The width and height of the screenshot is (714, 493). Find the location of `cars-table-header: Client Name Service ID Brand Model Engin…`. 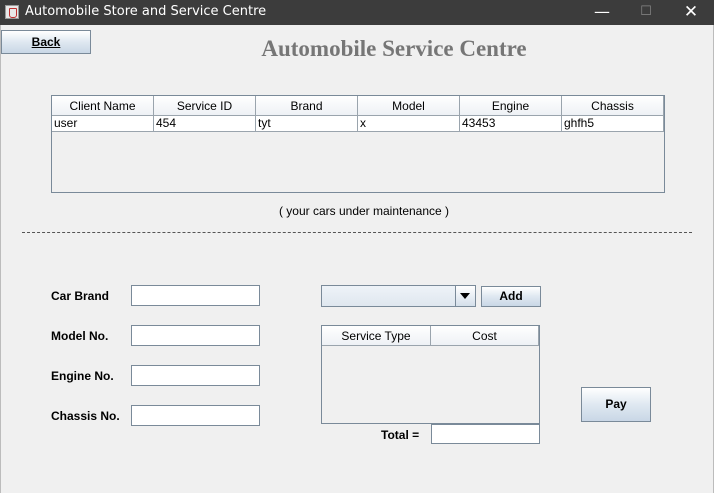

cars-table-header: Client Name Service ID Brand Model Engin… is located at coordinates (358, 106).